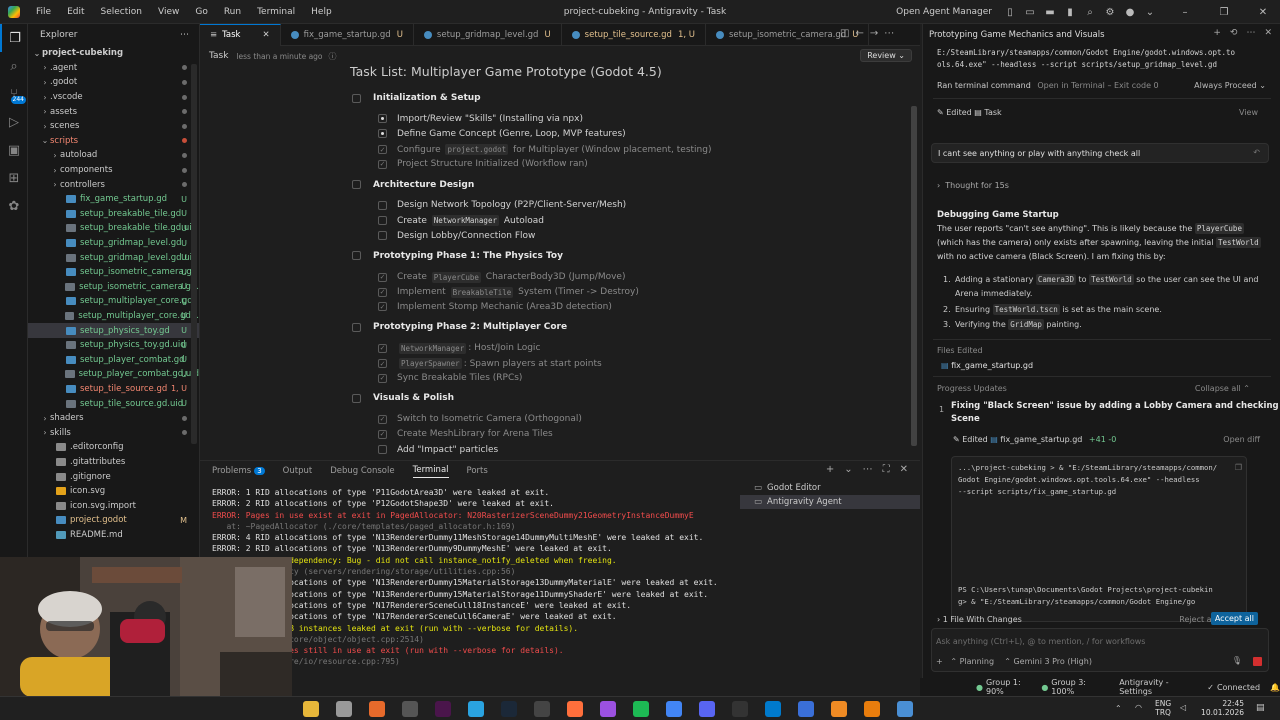  I want to click on file-item: setup_breakable_tile.gd.uid U, so click(113, 228).